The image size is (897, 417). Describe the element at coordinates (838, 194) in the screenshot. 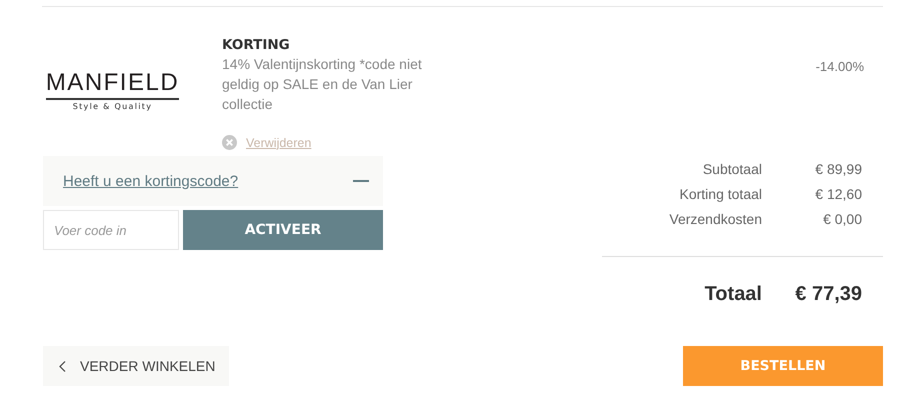

I see `summary-value: € 12,60` at that location.